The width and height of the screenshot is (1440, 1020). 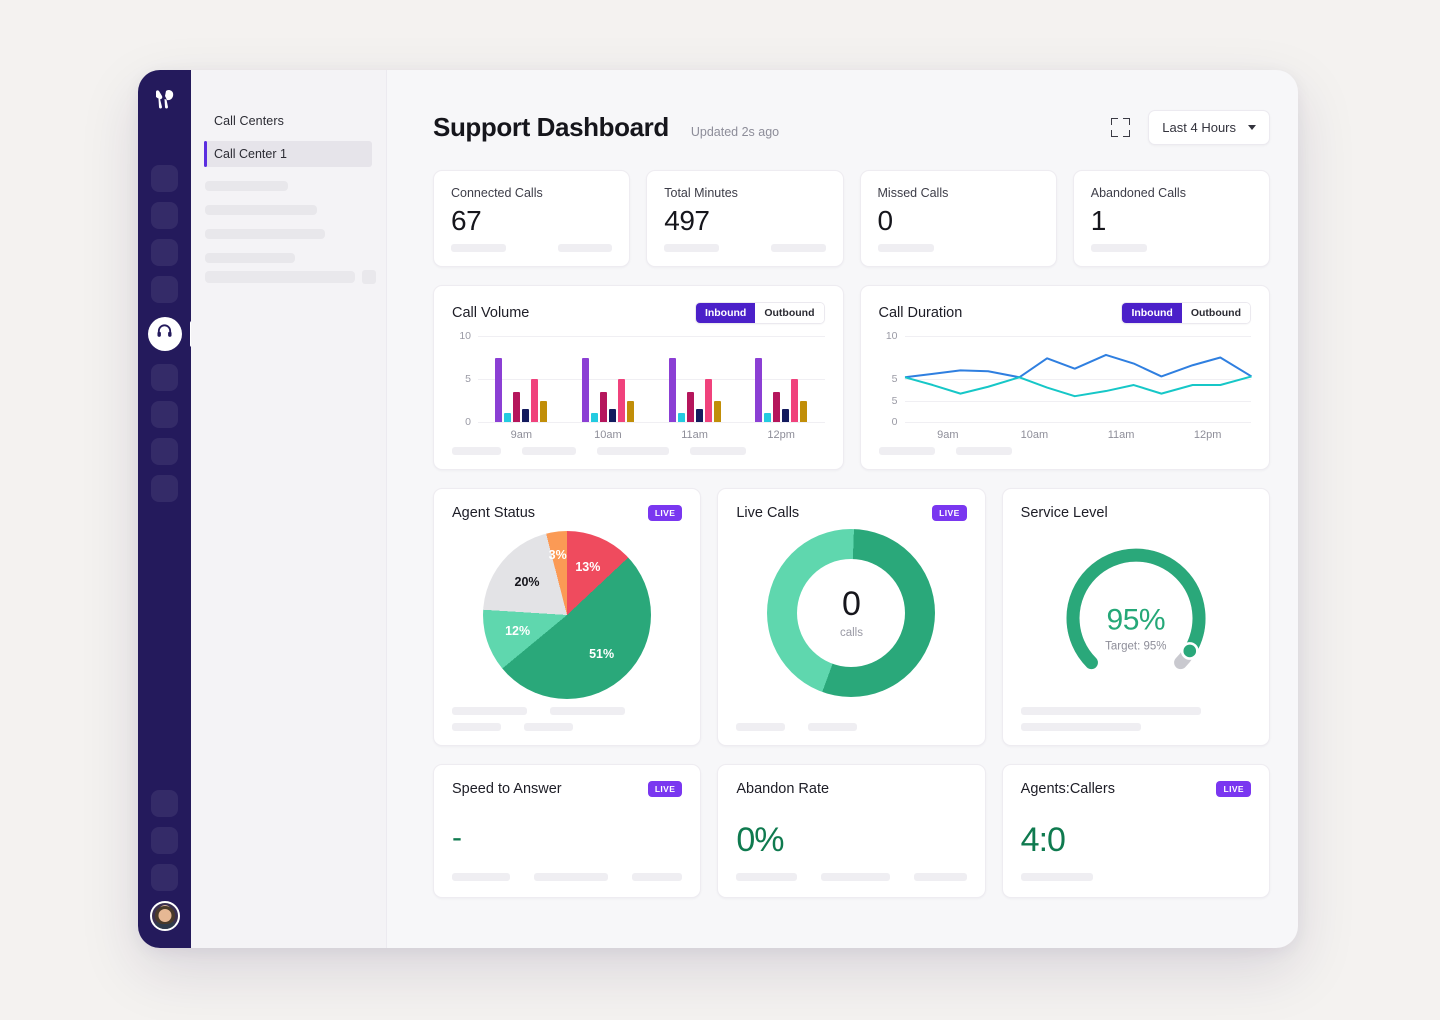 What do you see at coordinates (760, 840) in the screenshot?
I see `abandon-rate-value: 0%` at bounding box center [760, 840].